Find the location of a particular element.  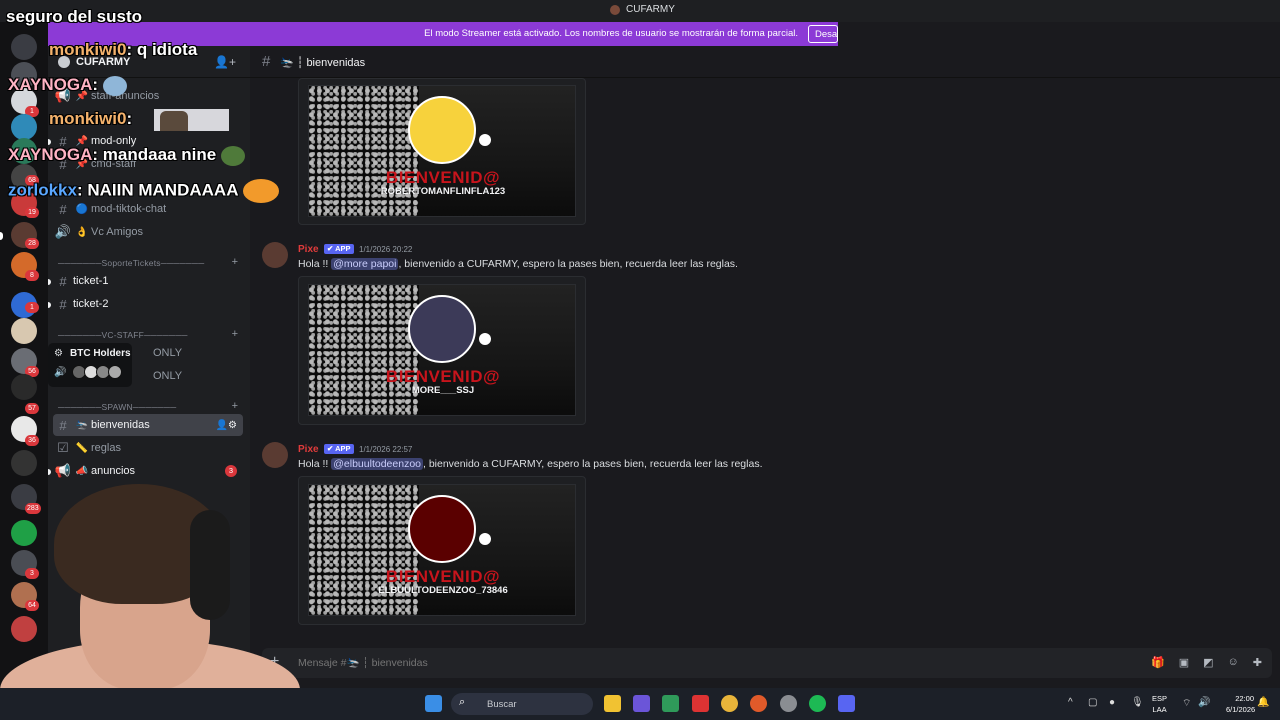

tray-app-icon: ● is located at coordinates (1112, 702).